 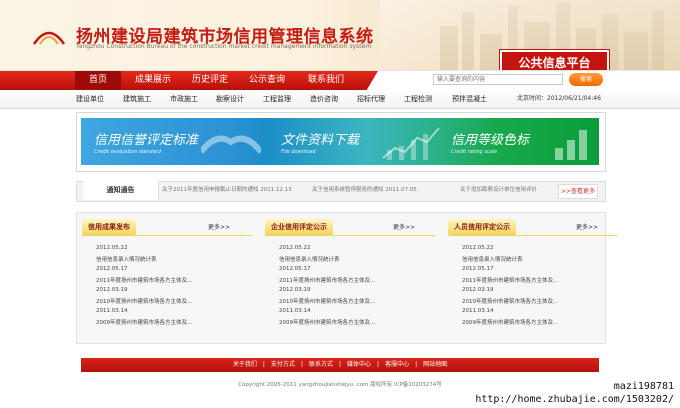 What do you see at coordinates (49, 38) in the screenshot?
I see `logo-icon` at bounding box center [49, 38].